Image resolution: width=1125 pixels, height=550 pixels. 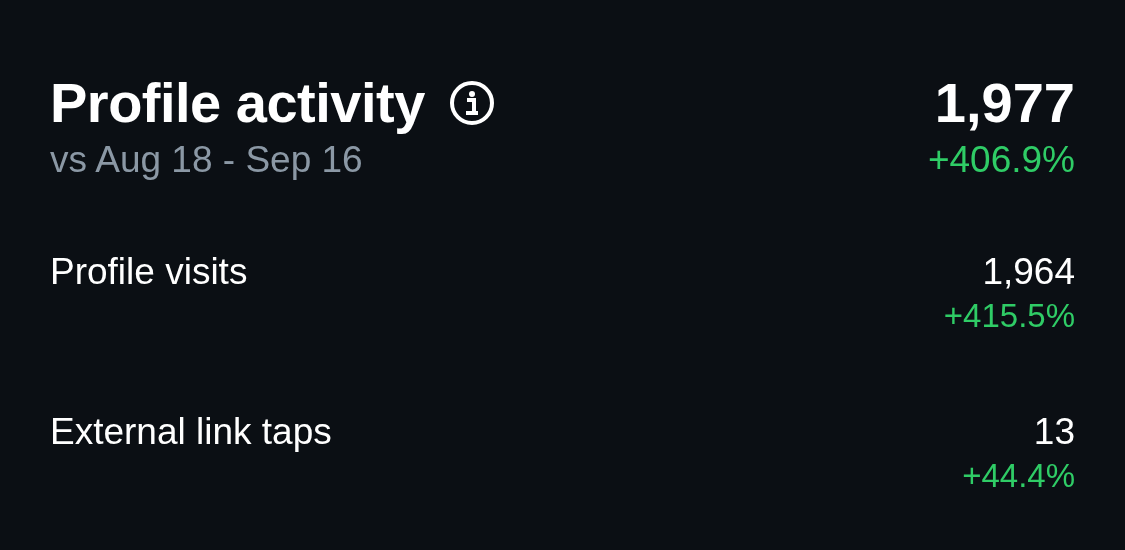 I want to click on date-range: vs Aug 18 - Sep 16, so click(x=207, y=160).